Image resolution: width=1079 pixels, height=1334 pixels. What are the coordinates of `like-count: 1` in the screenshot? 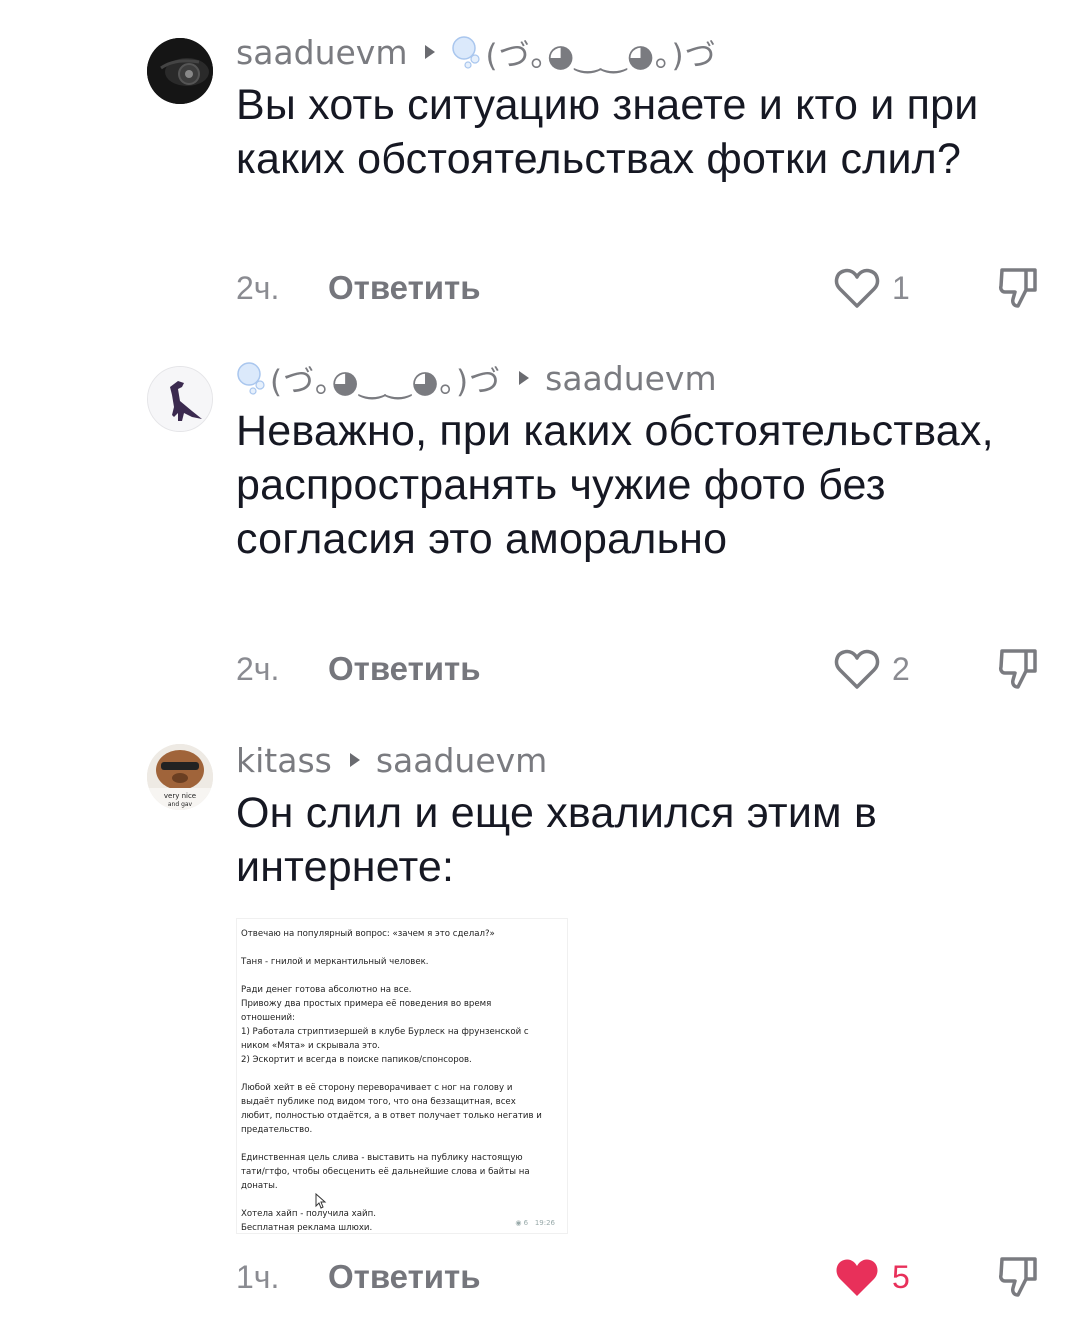 It's located at (901, 287).